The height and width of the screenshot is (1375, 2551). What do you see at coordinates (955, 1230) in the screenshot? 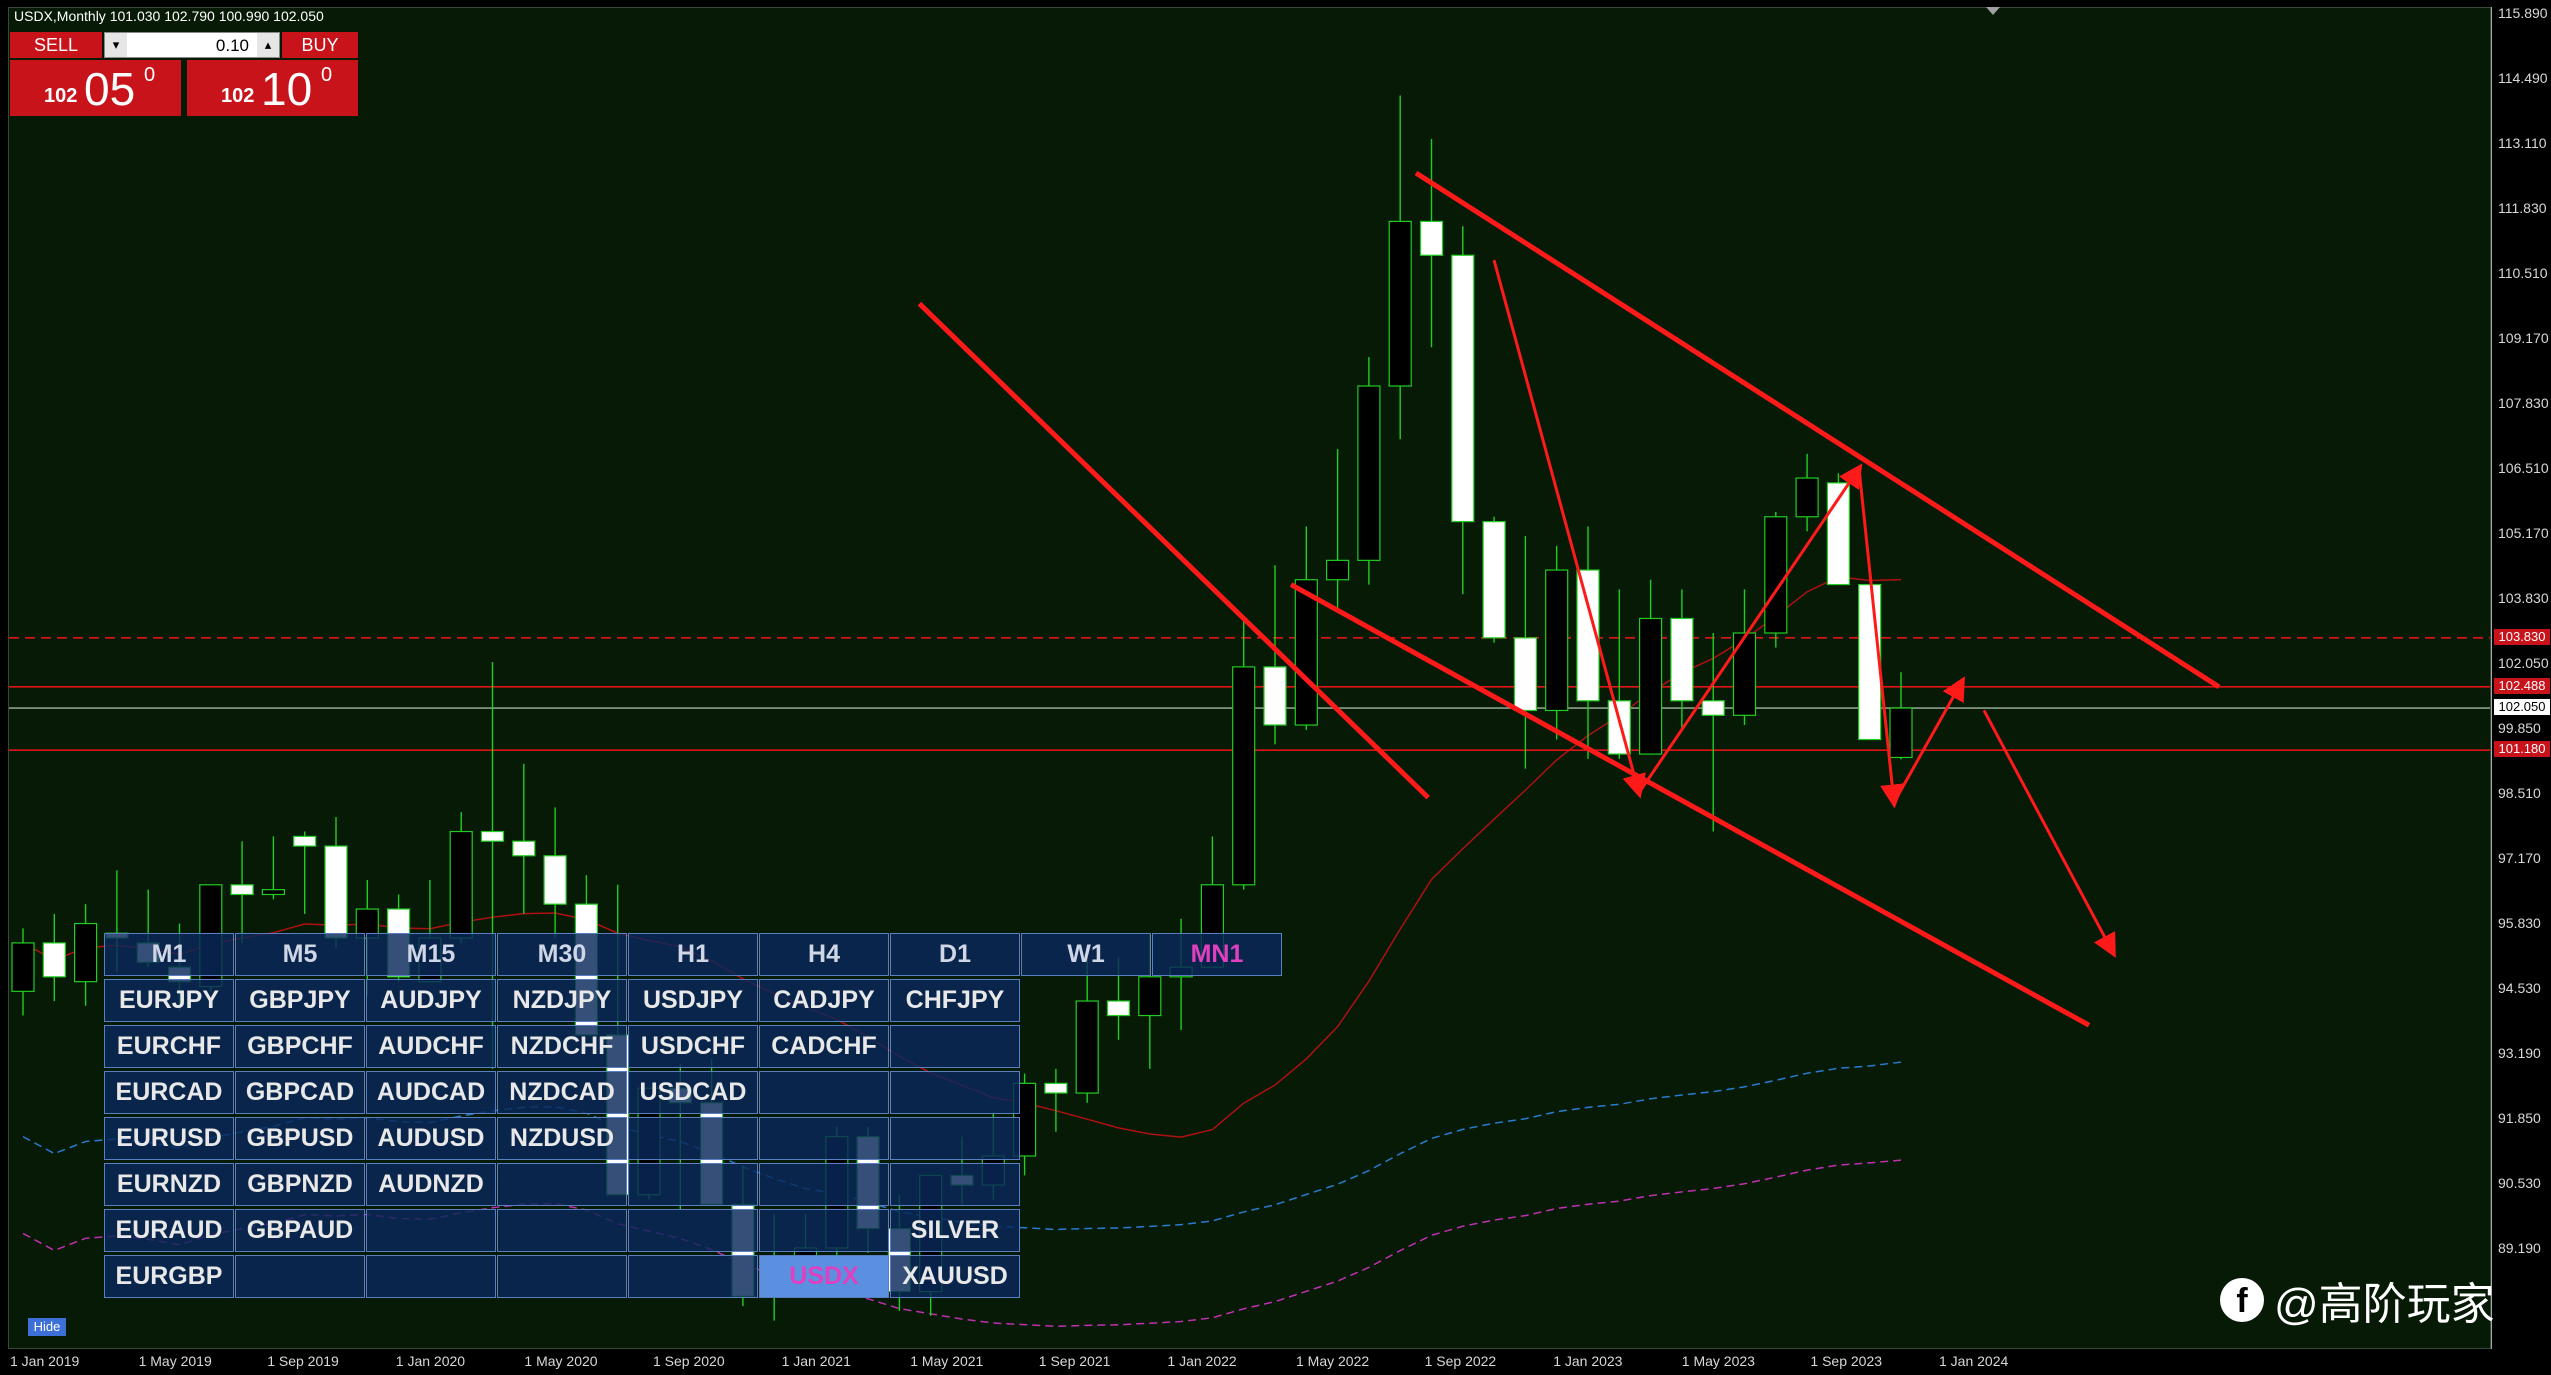
I see `symbol-silver: SILVER` at bounding box center [955, 1230].